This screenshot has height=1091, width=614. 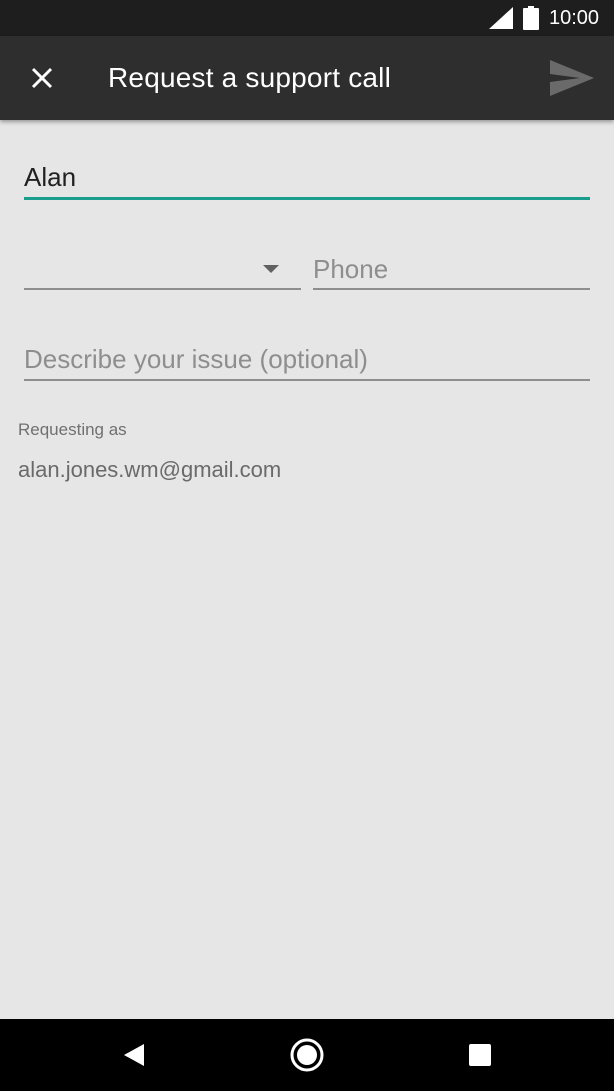 I want to click on country-code-underline, so click(x=162, y=289).